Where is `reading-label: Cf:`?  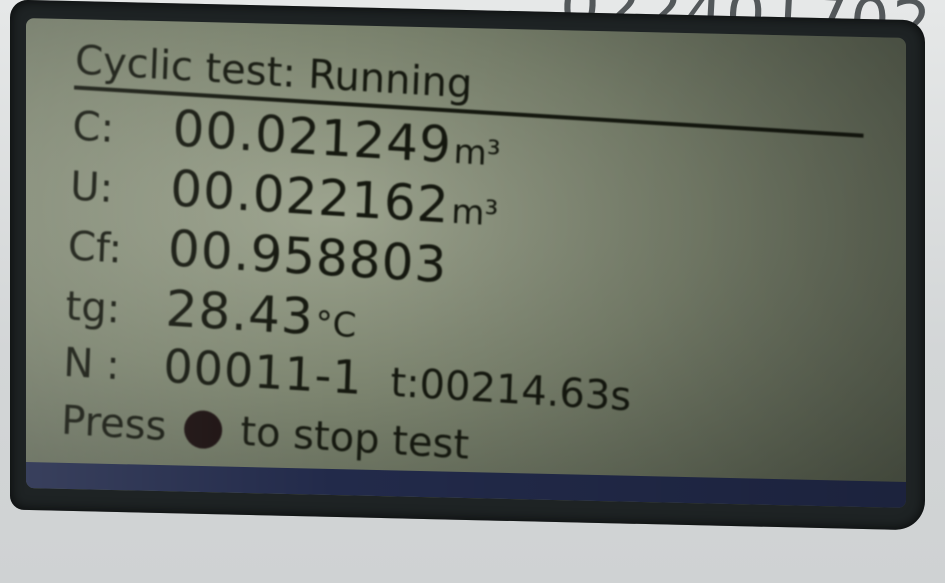
reading-label: Cf: is located at coordinates (95, 248).